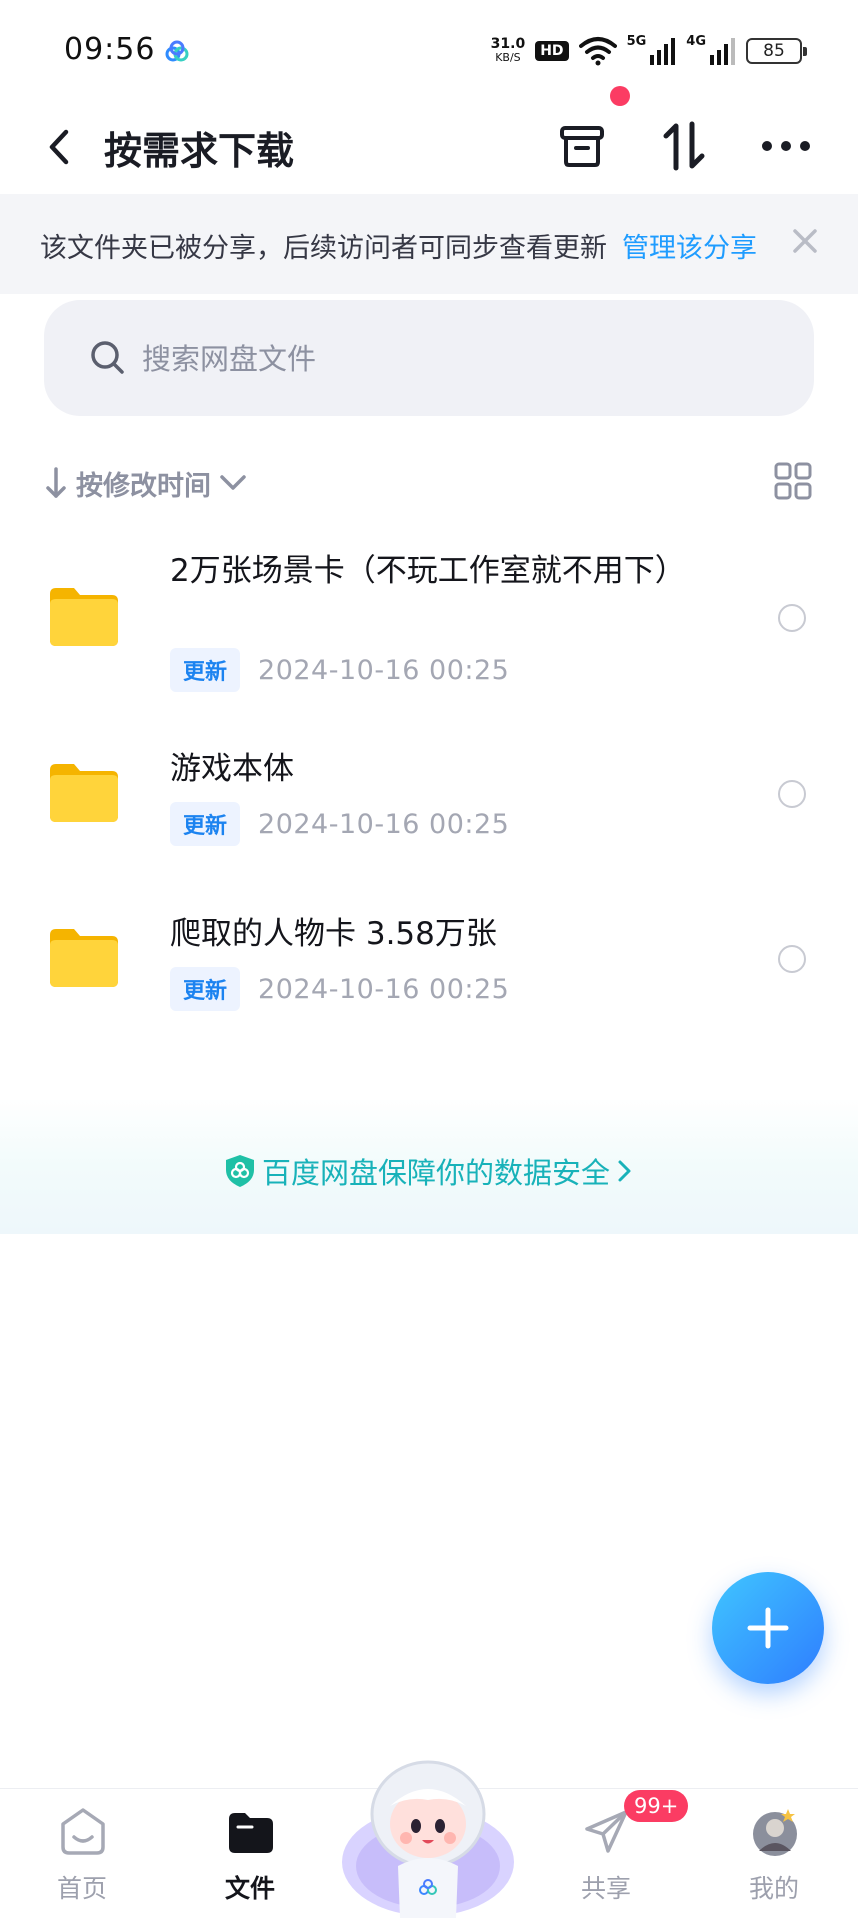 The width and height of the screenshot is (858, 1919). Describe the element at coordinates (81, 1888) in the screenshot. I see `tab-label: 首页` at that location.